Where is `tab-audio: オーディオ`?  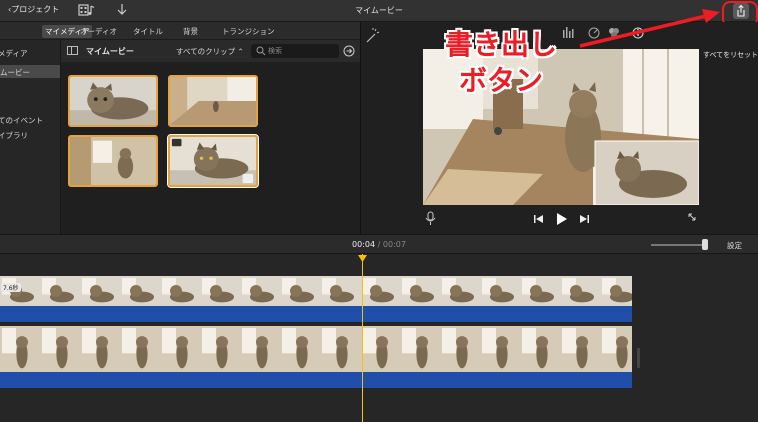 tab-audio: オーディオ is located at coordinates (98, 31).